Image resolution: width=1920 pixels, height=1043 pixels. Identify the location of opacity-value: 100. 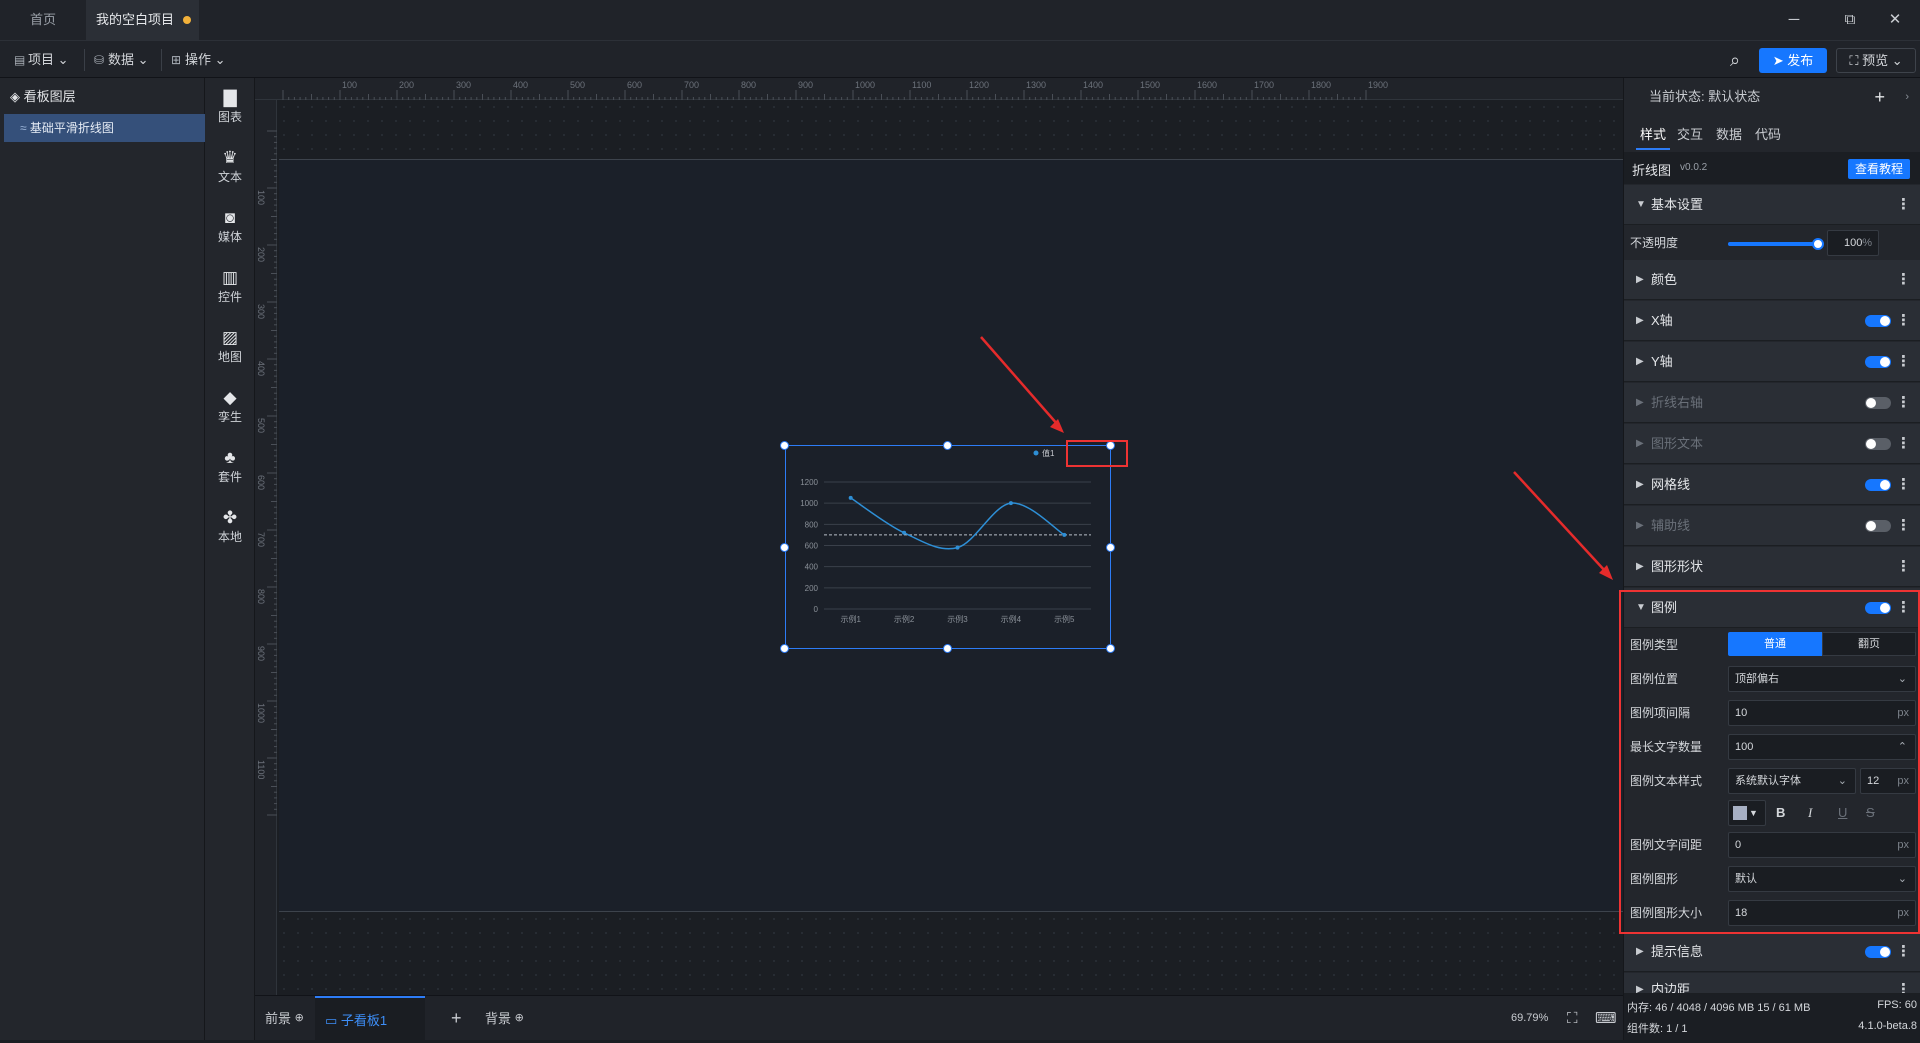
(1853, 243).